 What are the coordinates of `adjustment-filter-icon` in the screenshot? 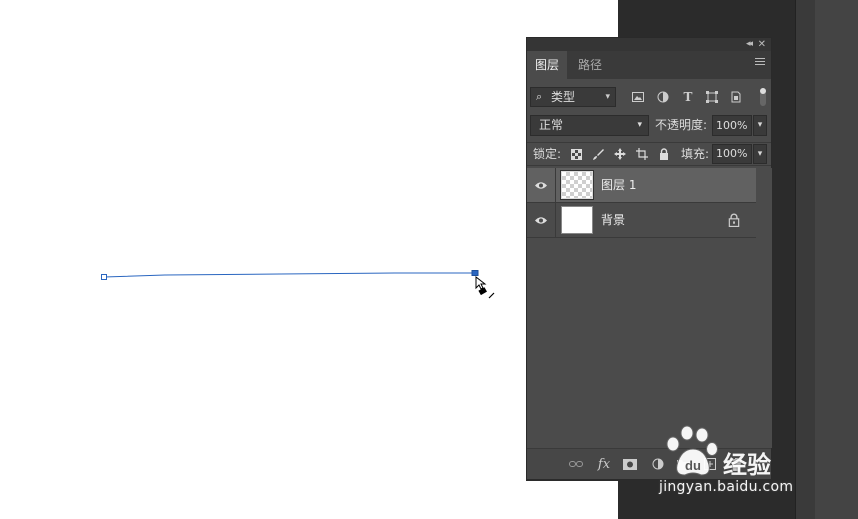 It's located at (663, 97).